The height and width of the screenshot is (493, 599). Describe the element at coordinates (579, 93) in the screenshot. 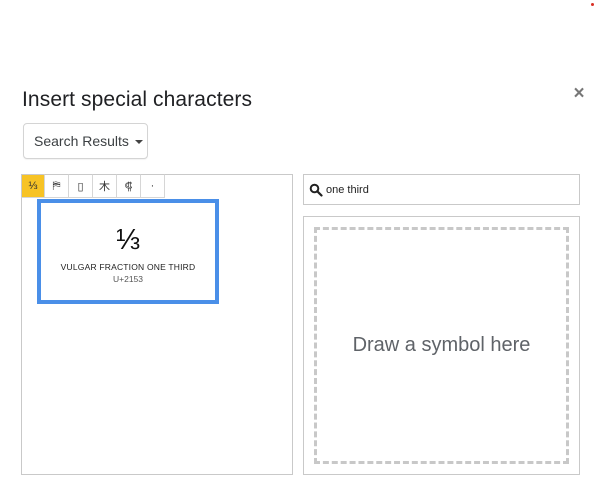

I see `close-icon: ×` at that location.